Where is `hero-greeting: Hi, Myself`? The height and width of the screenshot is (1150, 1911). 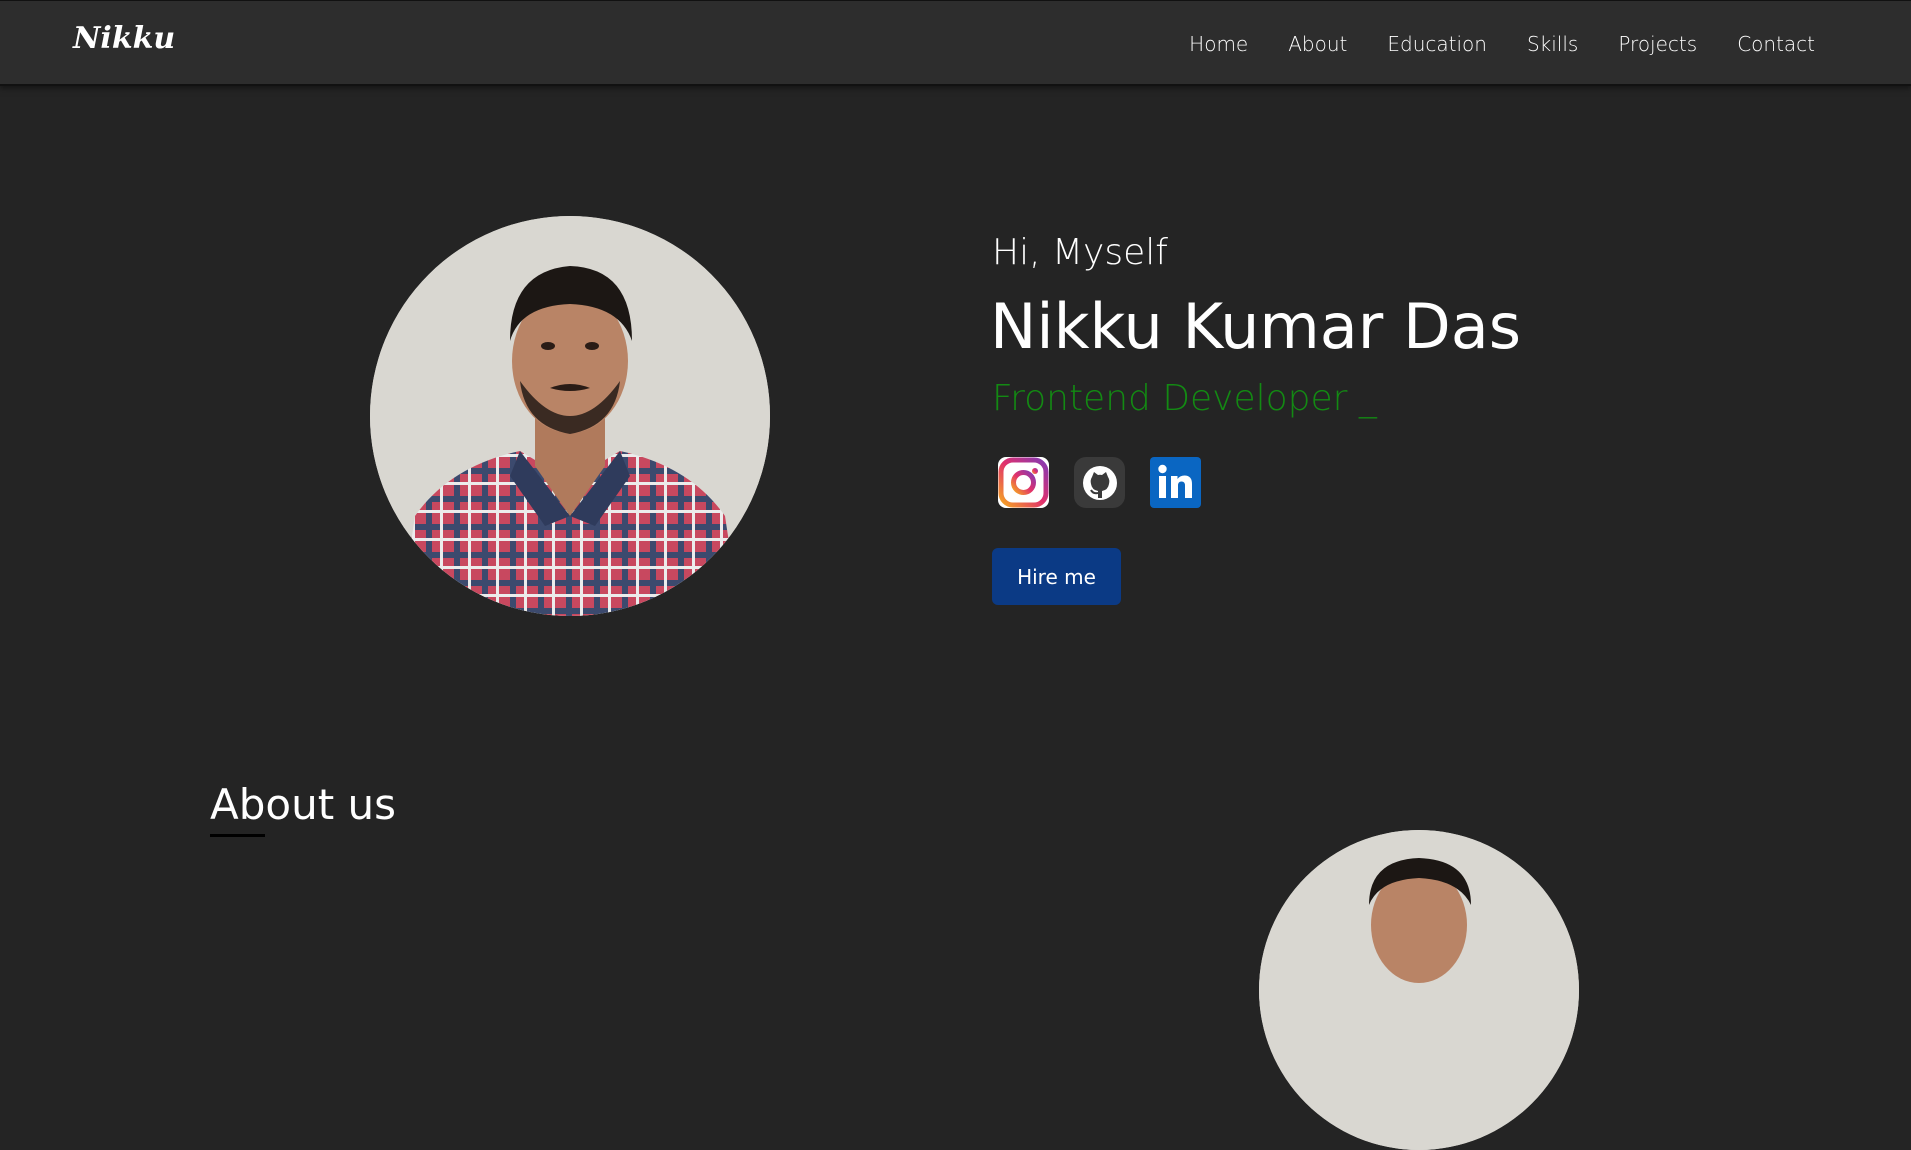
hero-greeting: Hi, Myself is located at coordinates (1080, 252).